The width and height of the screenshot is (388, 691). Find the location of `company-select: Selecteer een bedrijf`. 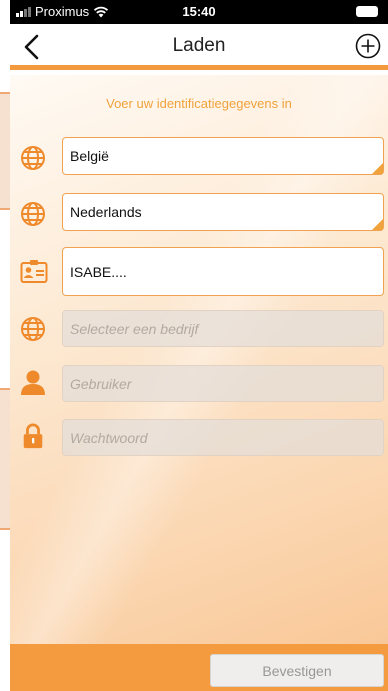

company-select: Selecteer een bedrijf is located at coordinates (223, 328).